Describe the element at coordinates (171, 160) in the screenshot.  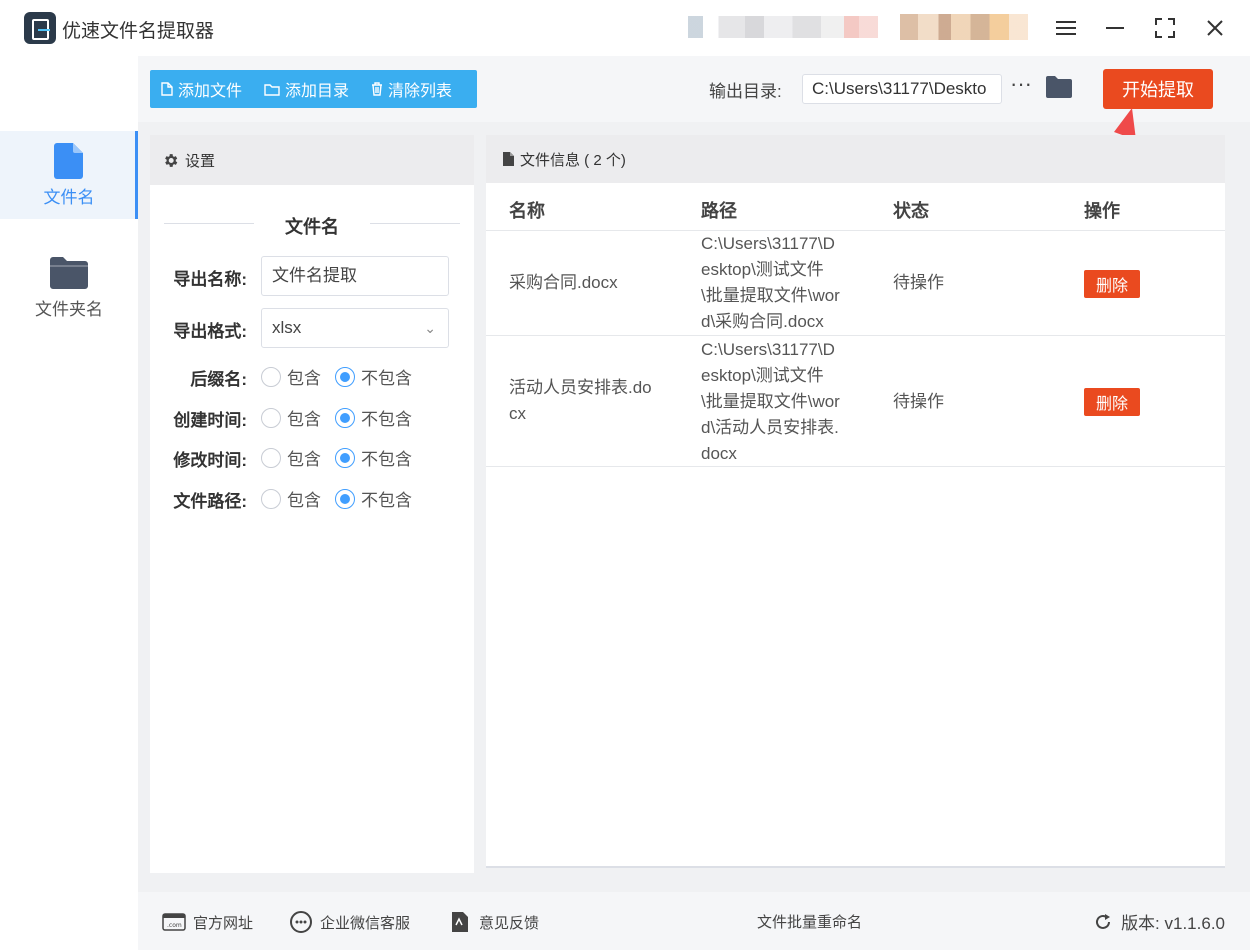
I see `gear-icon` at that location.